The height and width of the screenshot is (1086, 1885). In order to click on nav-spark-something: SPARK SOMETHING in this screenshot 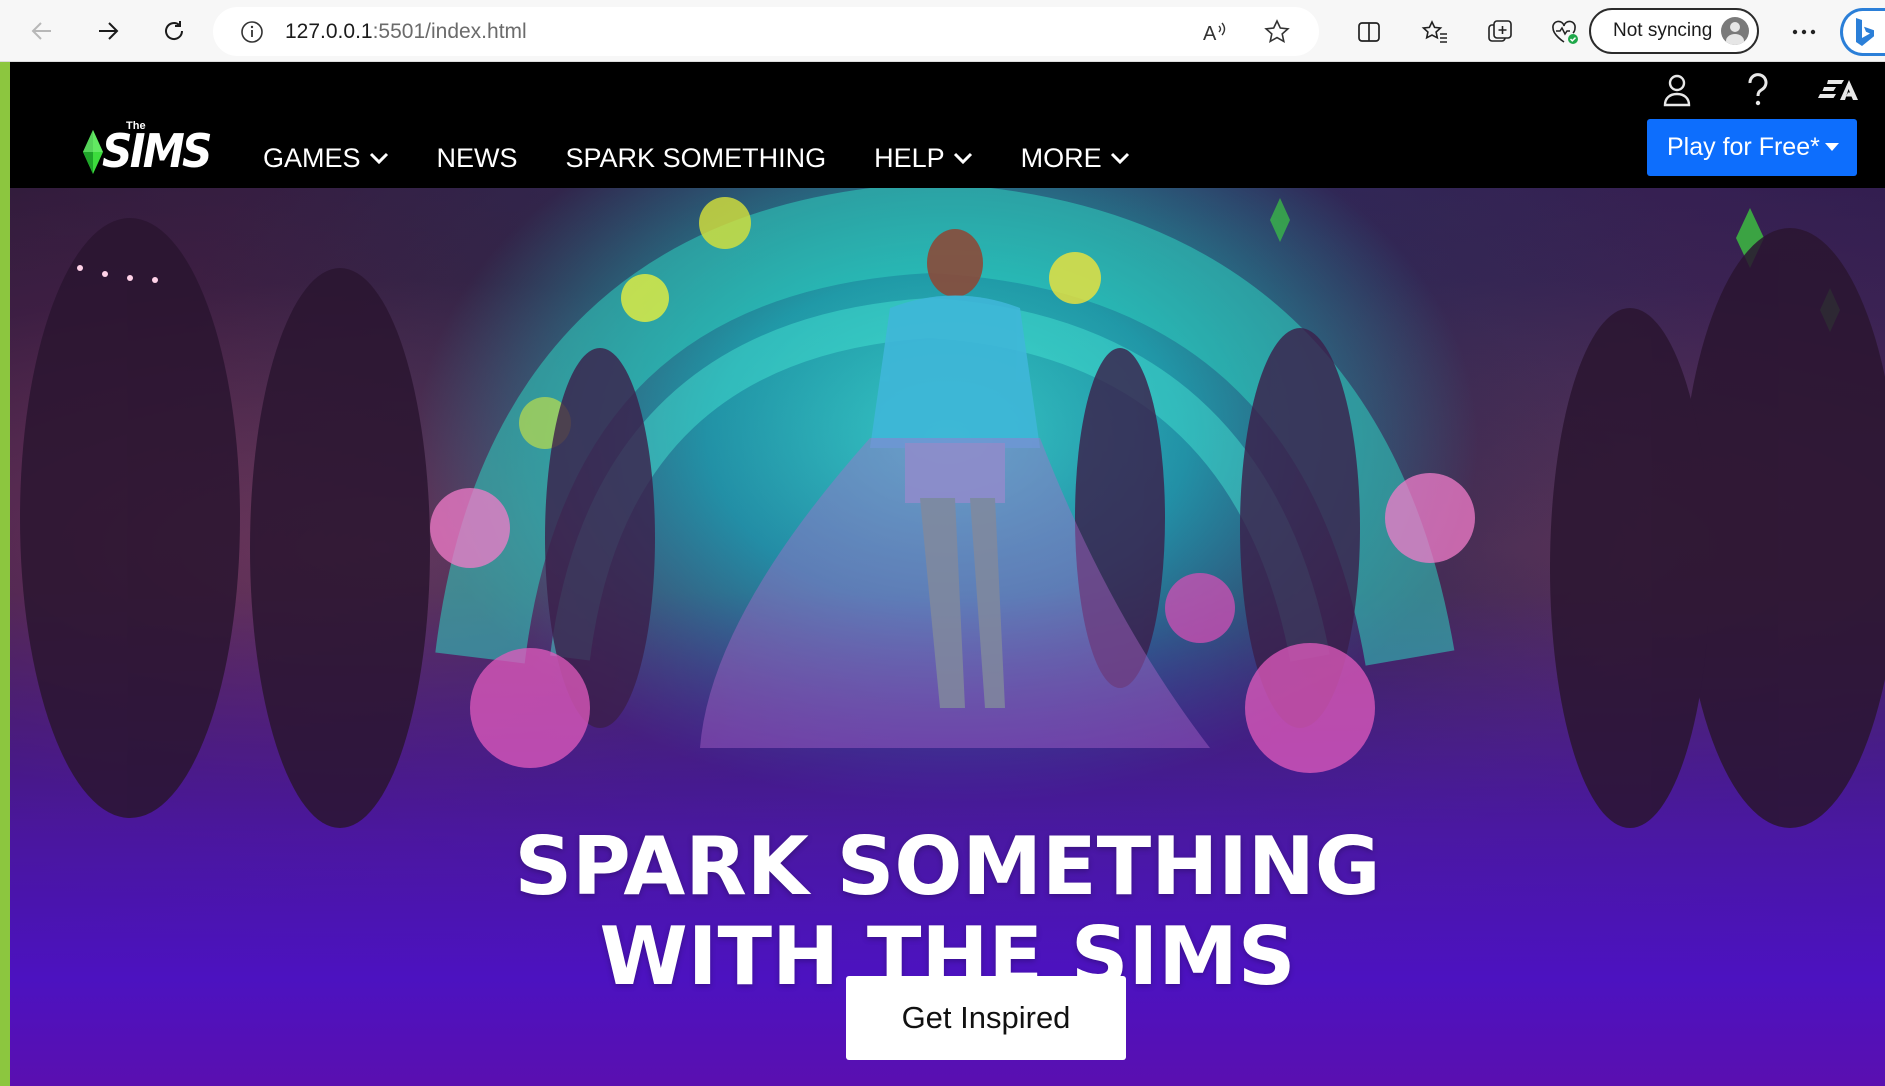, I will do `click(696, 158)`.